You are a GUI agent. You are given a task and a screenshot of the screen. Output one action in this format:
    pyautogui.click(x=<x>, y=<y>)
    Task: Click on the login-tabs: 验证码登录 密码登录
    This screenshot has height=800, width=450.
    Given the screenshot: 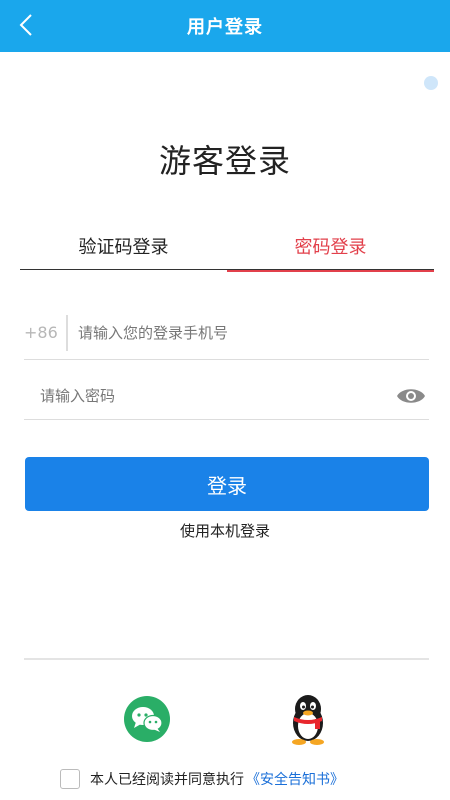 What is the action you would take?
    pyautogui.click(x=227, y=250)
    